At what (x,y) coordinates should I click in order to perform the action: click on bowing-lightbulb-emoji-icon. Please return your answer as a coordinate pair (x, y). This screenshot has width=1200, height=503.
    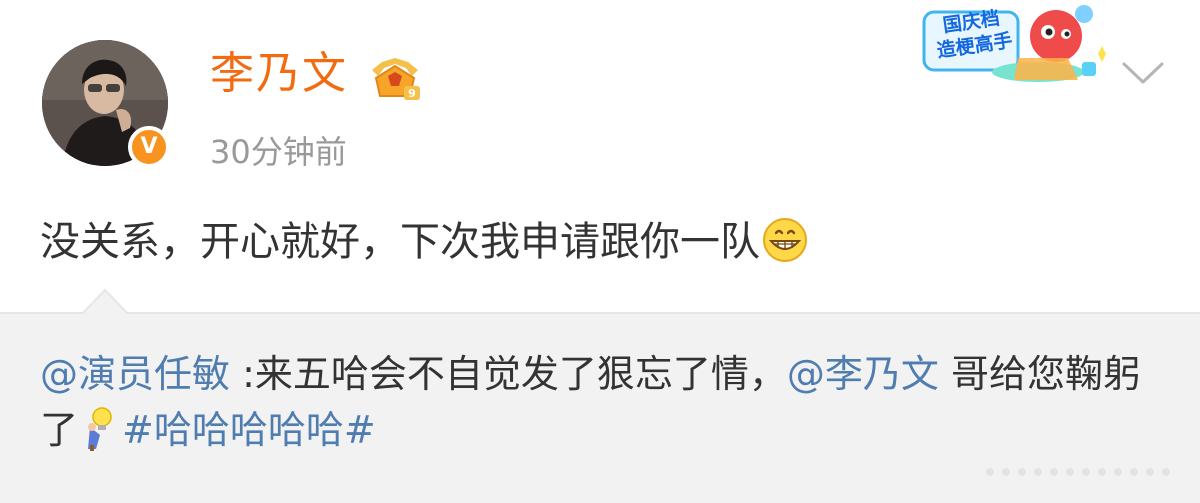
    Looking at the image, I should click on (100, 429).